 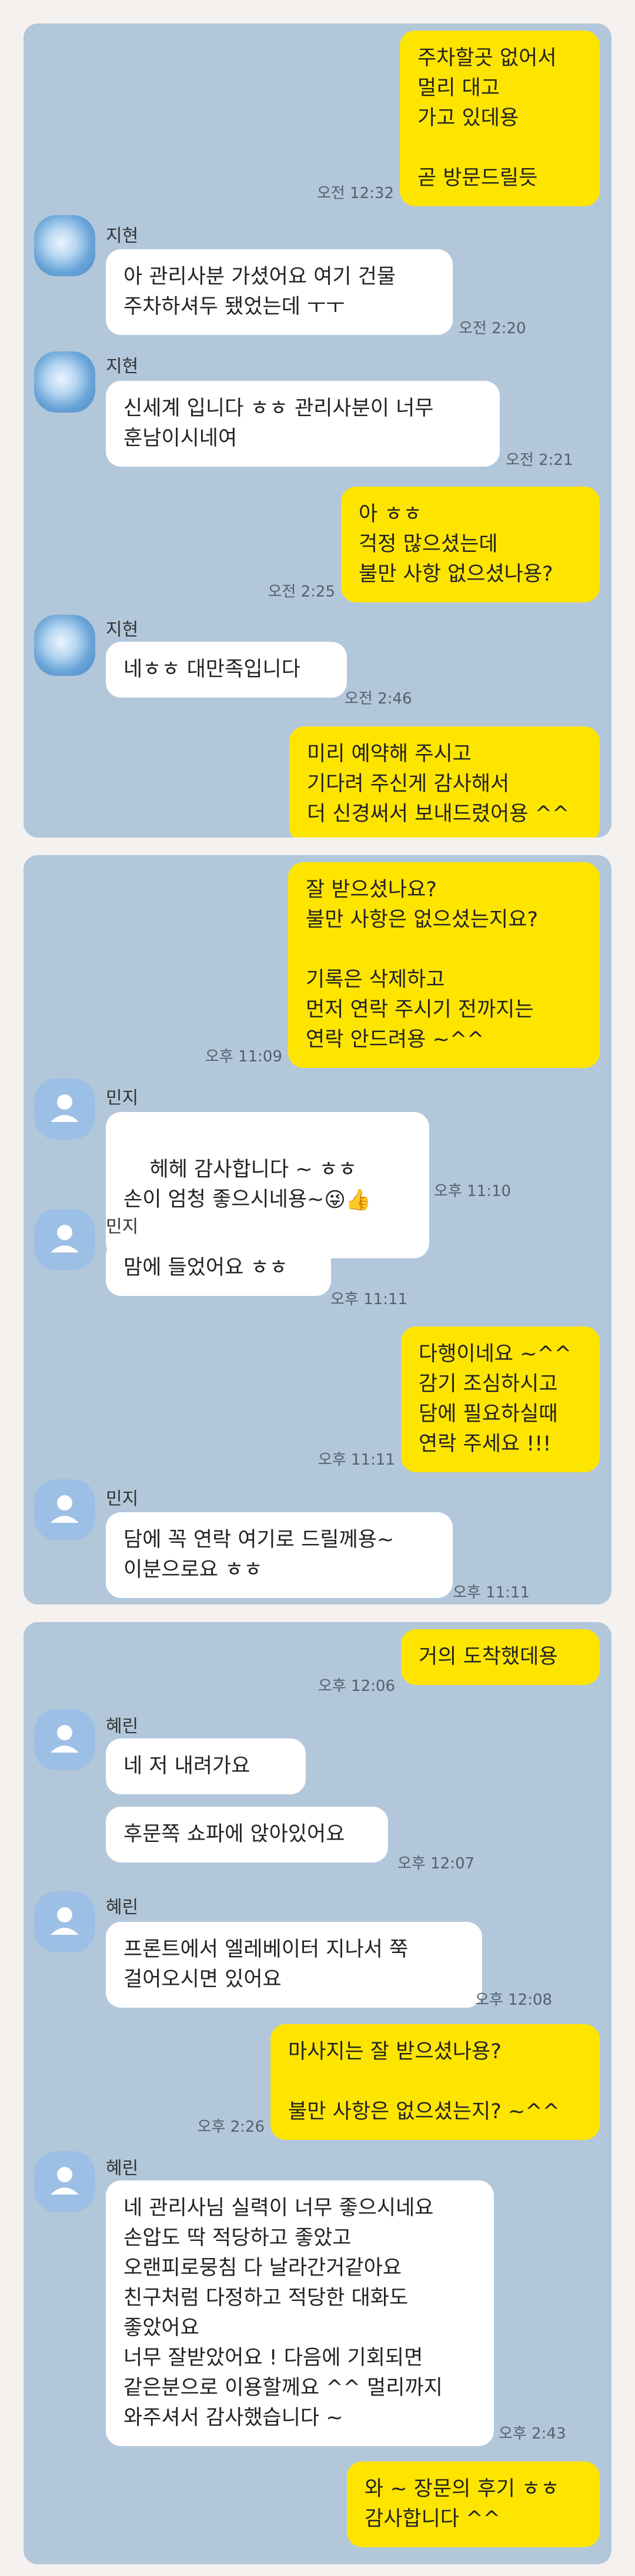 I want to click on message-time: 오후 2:26, so click(x=231, y=2127).